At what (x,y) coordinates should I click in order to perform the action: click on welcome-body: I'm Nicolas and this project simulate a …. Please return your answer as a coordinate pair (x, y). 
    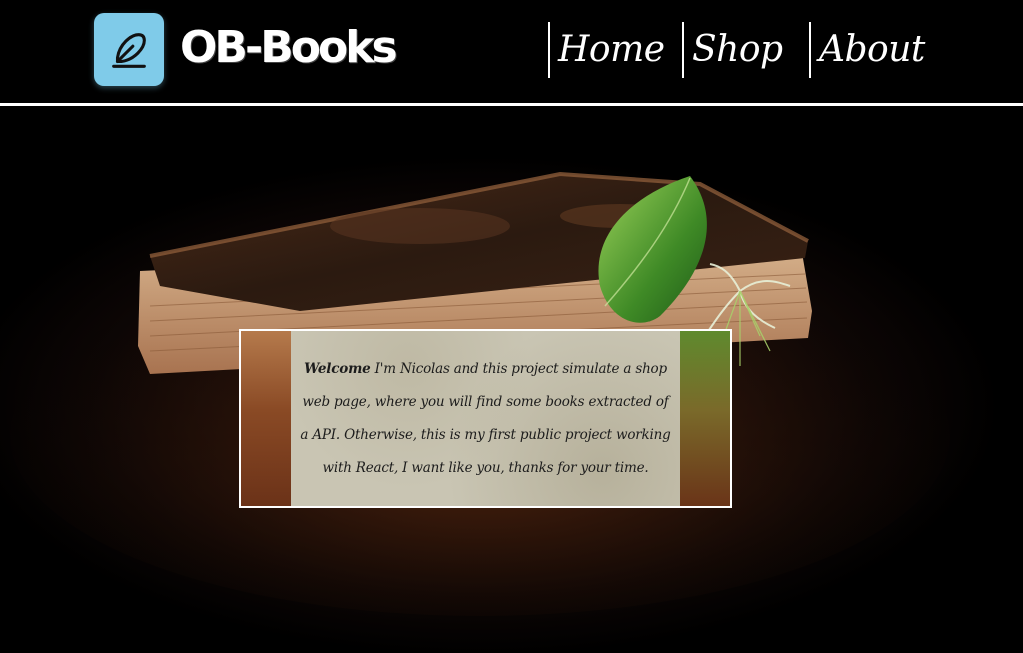
    Looking at the image, I should click on (485, 418).